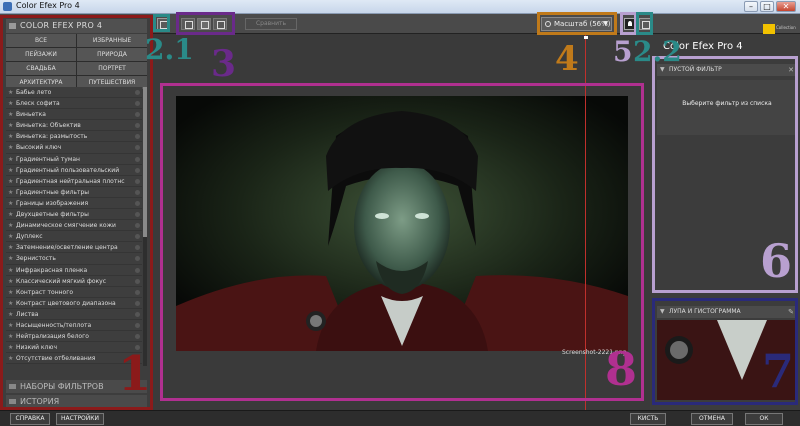 The height and width of the screenshot is (426, 800). Describe the element at coordinates (112, 68) in the screenshot. I see `category-portrait: ПОРТРЕТ` at that location.